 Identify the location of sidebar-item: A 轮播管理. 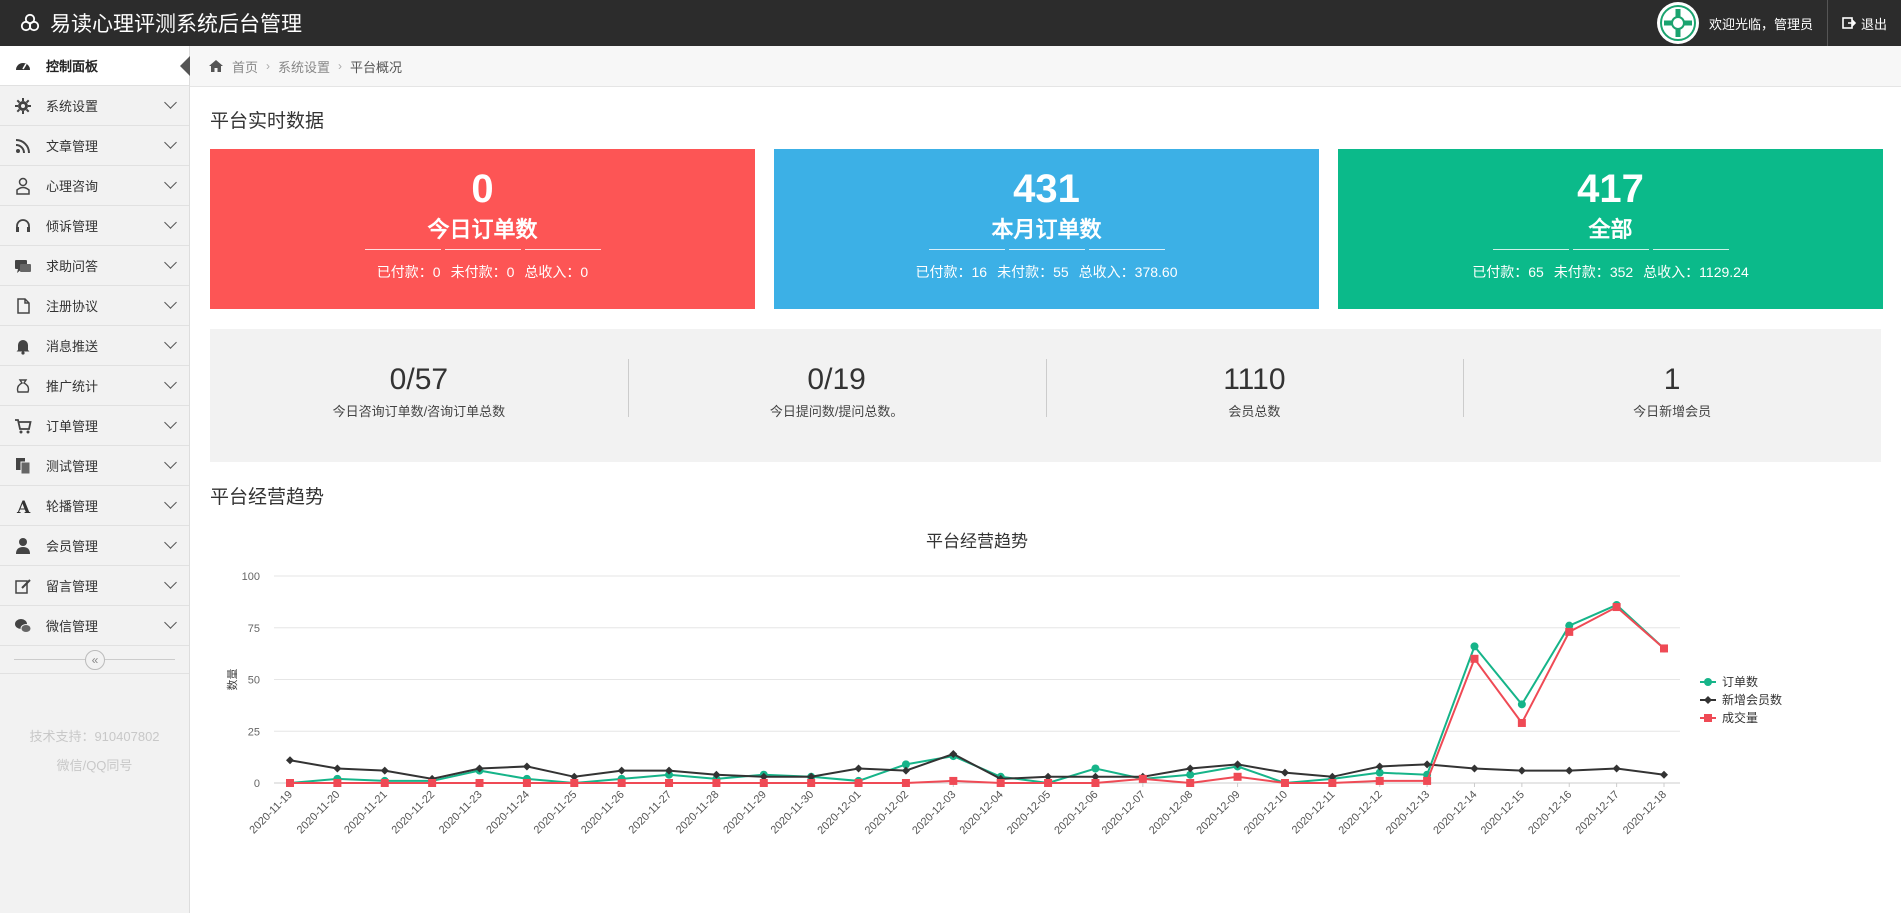
(94, 506).